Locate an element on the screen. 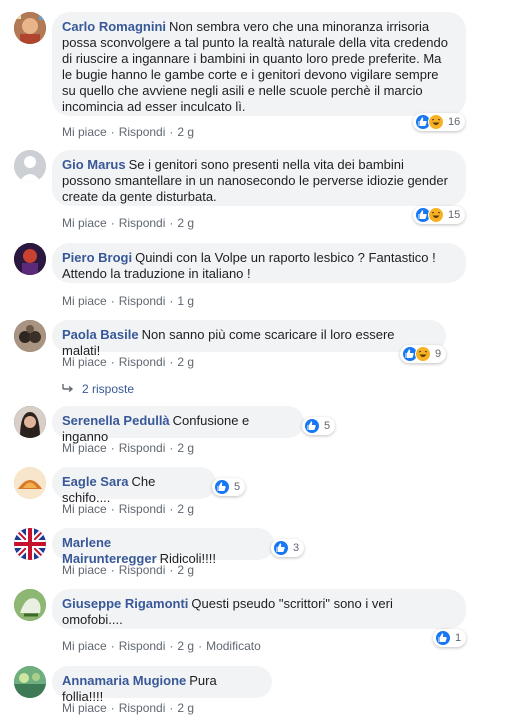  reactions-summary: 16 is located at coordinates (439, 122).